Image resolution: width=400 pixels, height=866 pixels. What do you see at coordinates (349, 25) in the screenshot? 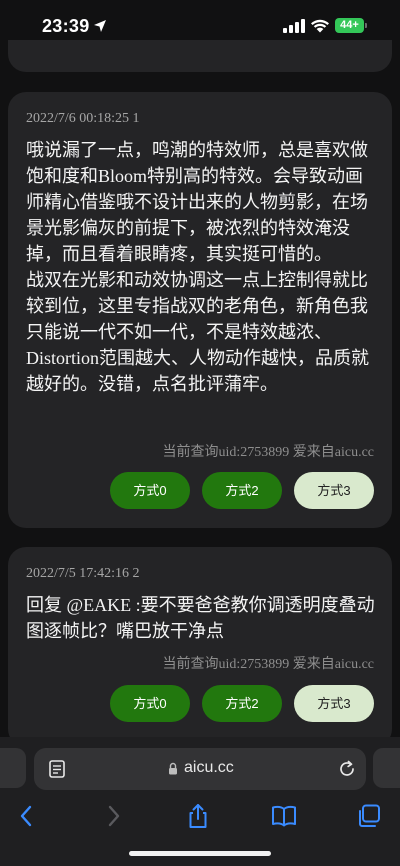
I see `battery-icon: 44+` at bounding box center [349, 25].